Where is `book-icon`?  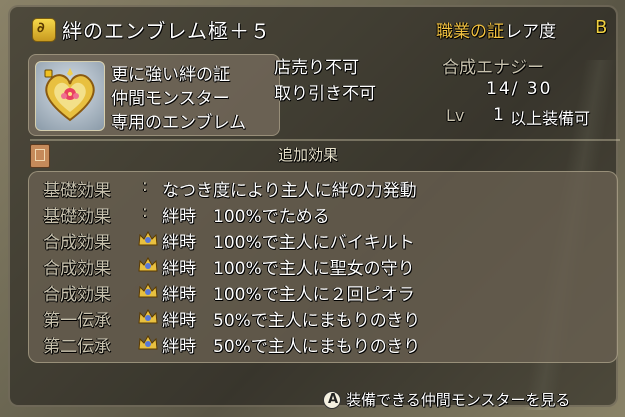
book-icon is located at coordinates (40, 156).